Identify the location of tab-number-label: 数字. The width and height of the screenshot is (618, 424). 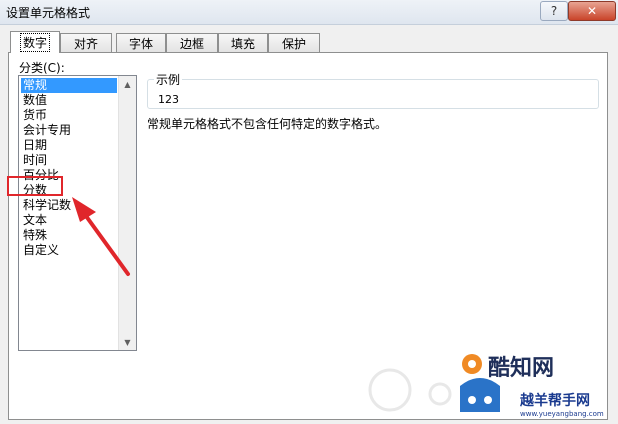
(34, 42).